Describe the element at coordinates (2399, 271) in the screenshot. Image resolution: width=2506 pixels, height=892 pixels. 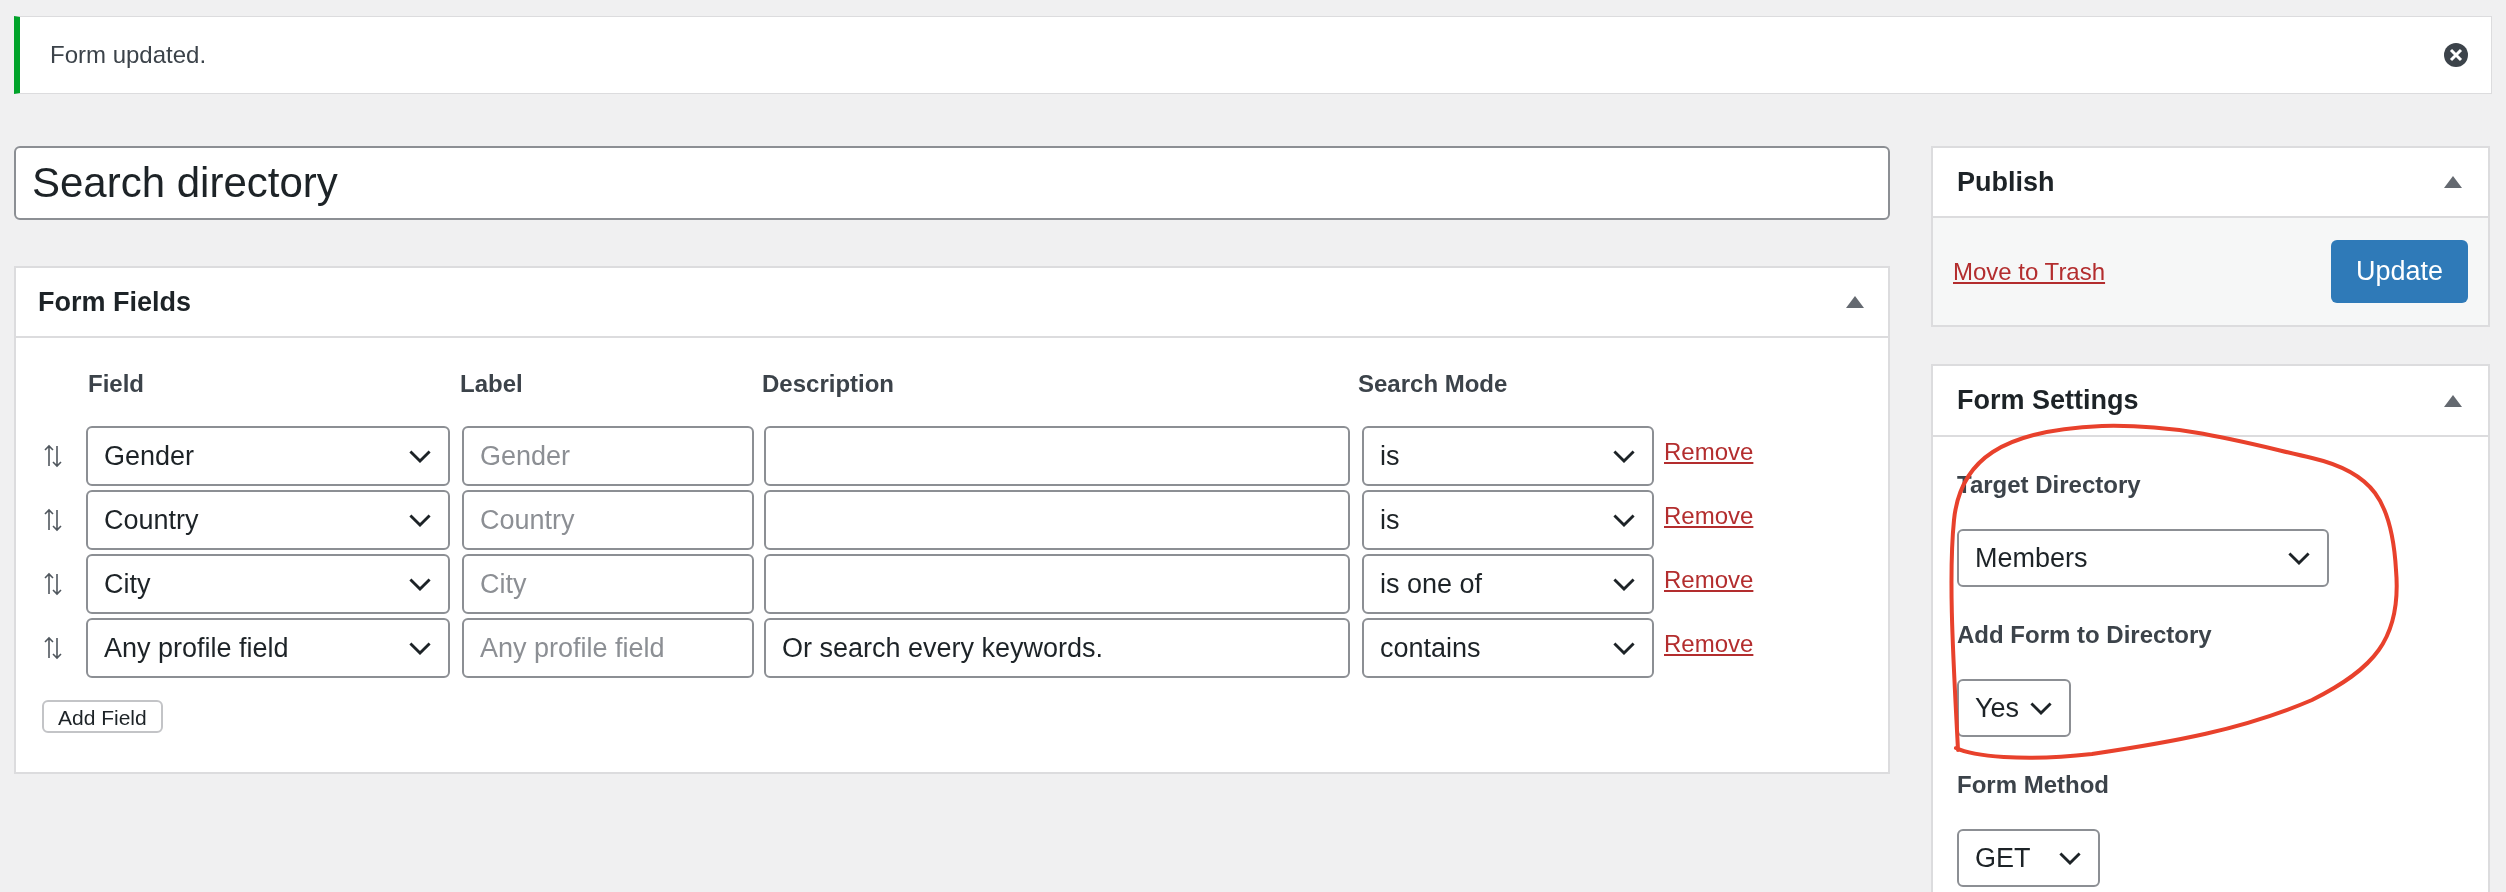
I see `update-button: Update` at that location.